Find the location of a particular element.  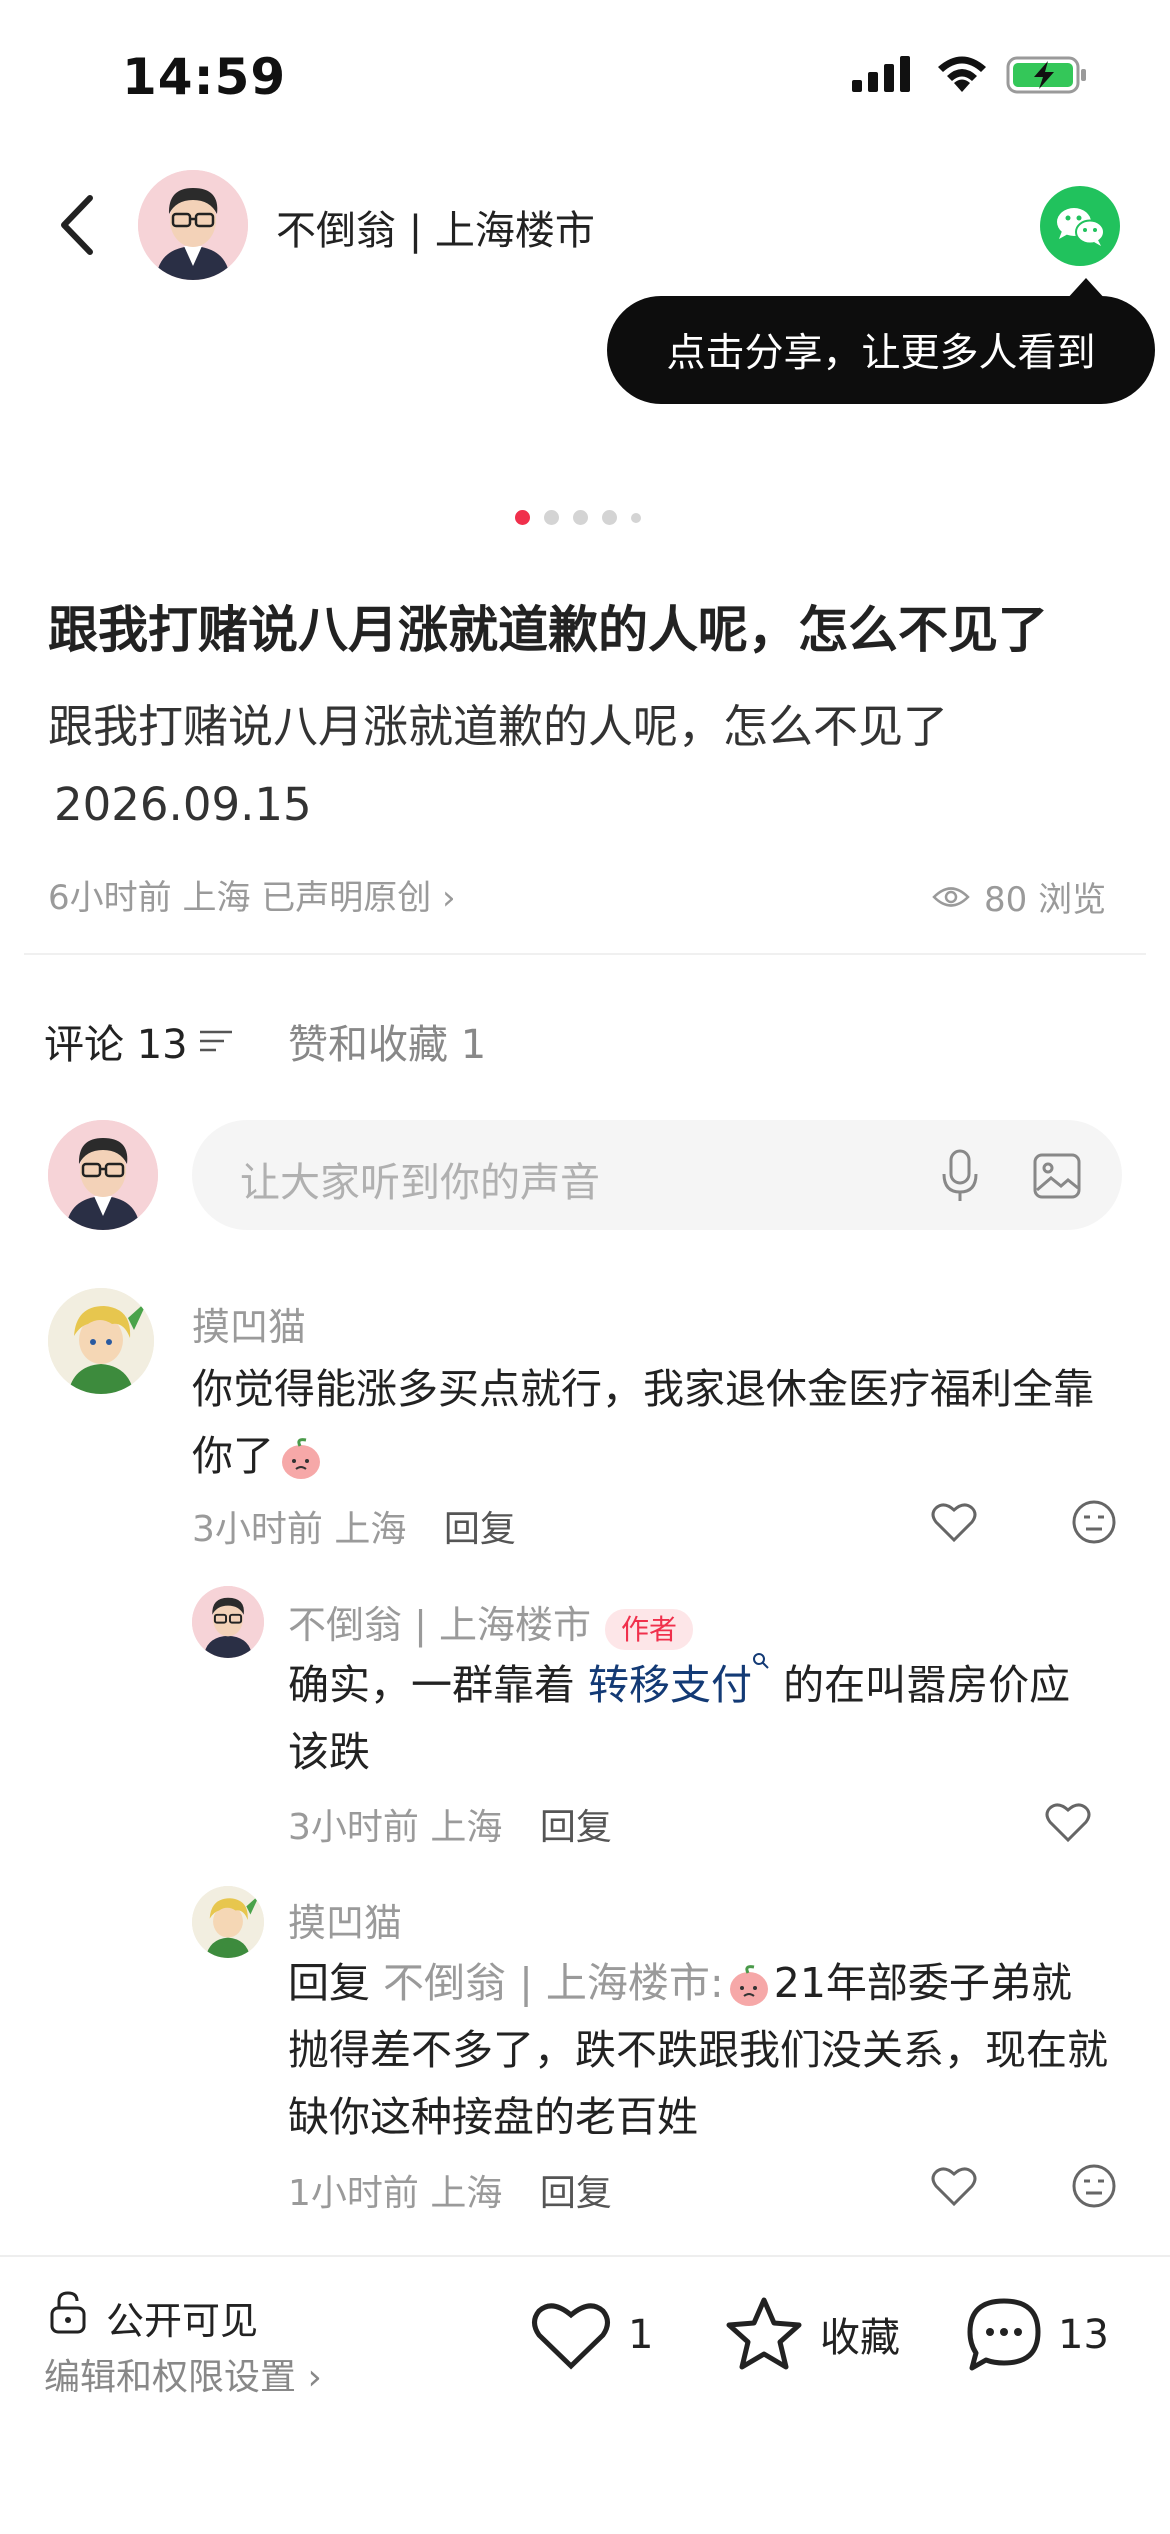

reply-time: 3小时前 上海 is located at coordinates (395, 1827).